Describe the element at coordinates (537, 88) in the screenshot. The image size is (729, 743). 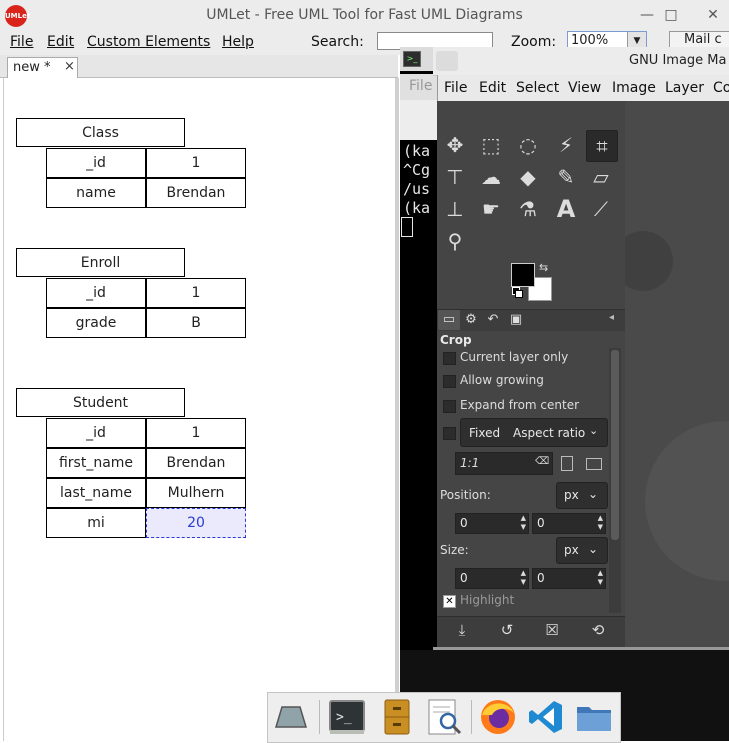
I see `gimp-menu-select: Select` at that location.